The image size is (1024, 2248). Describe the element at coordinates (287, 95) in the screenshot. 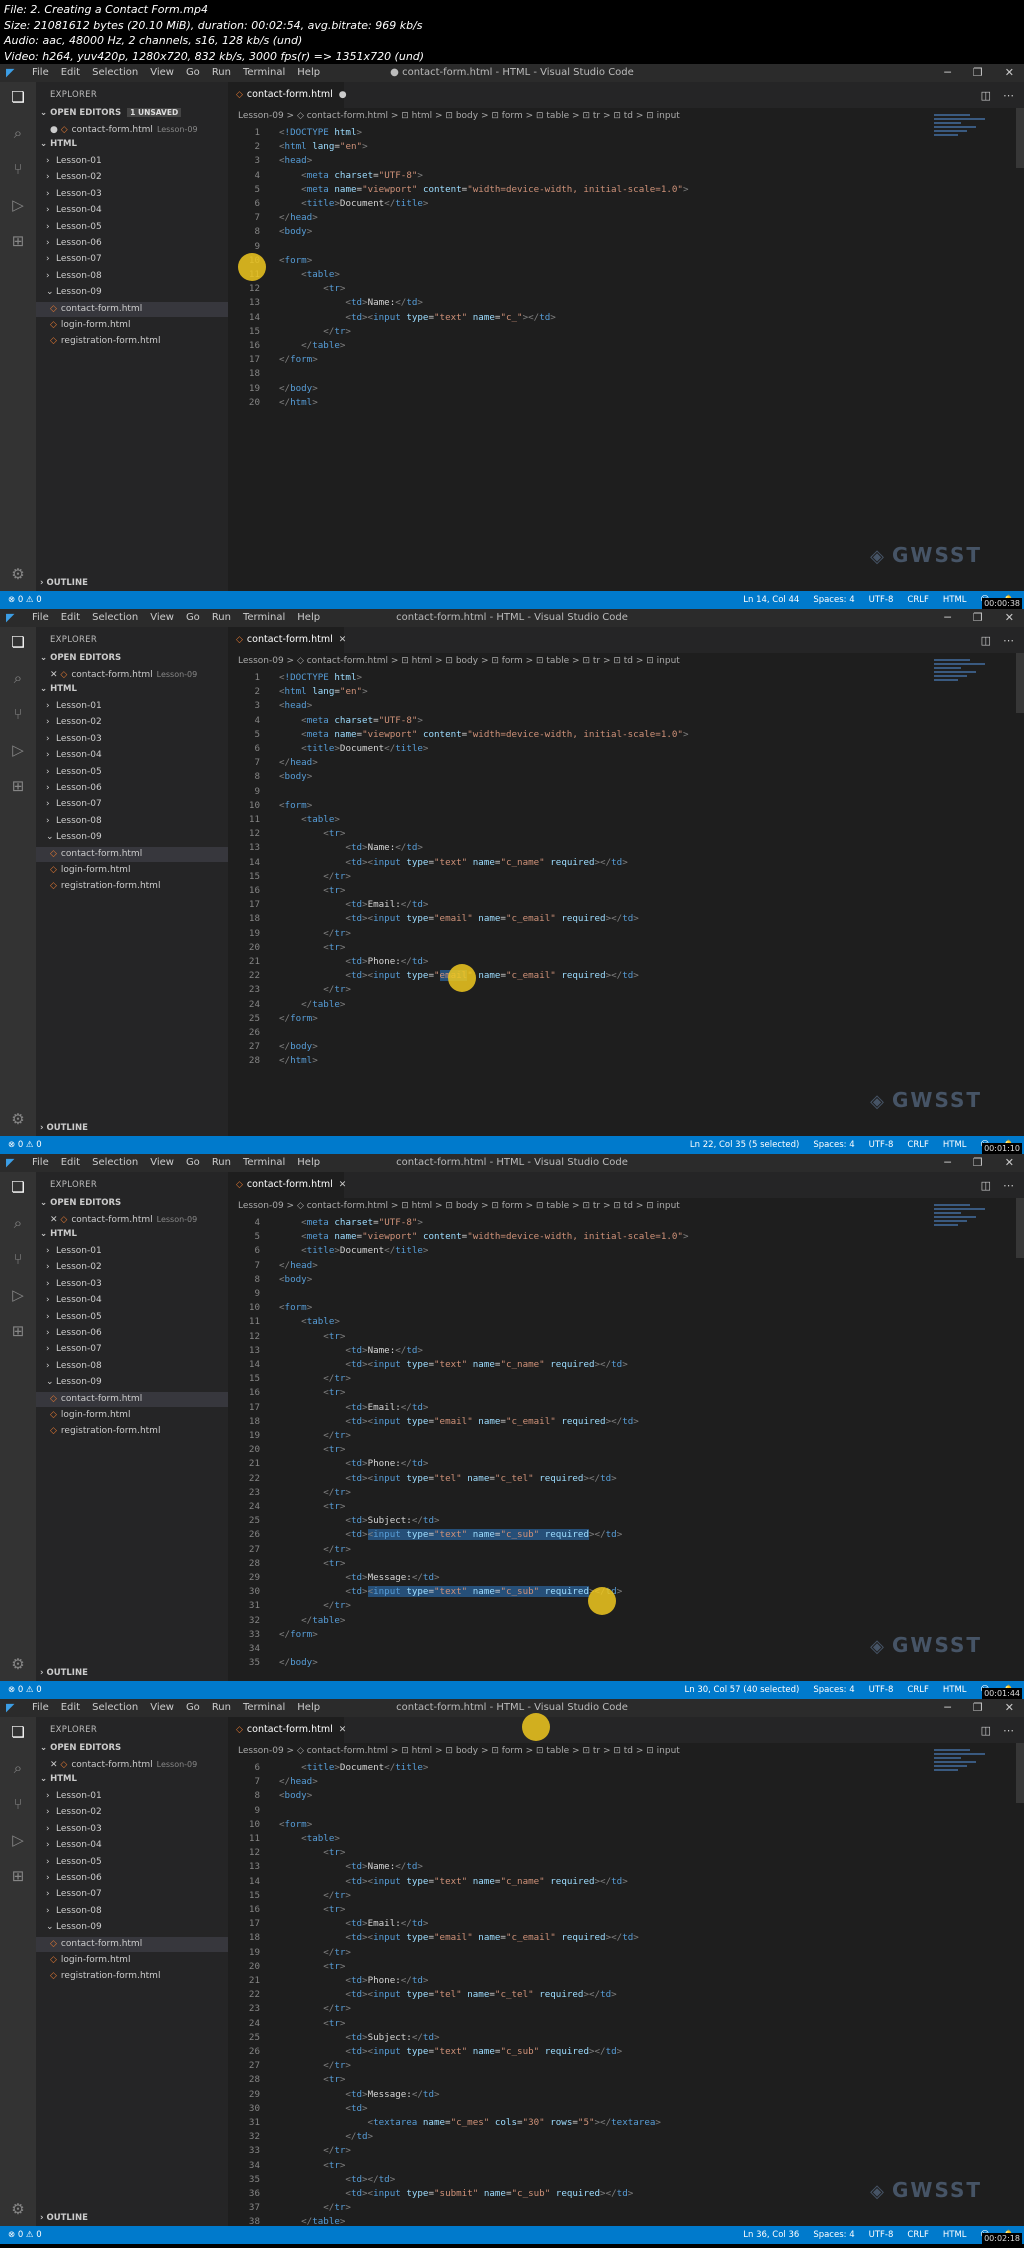

I see `tab-contact-form: ◇ contact-form.html ●` at that location.